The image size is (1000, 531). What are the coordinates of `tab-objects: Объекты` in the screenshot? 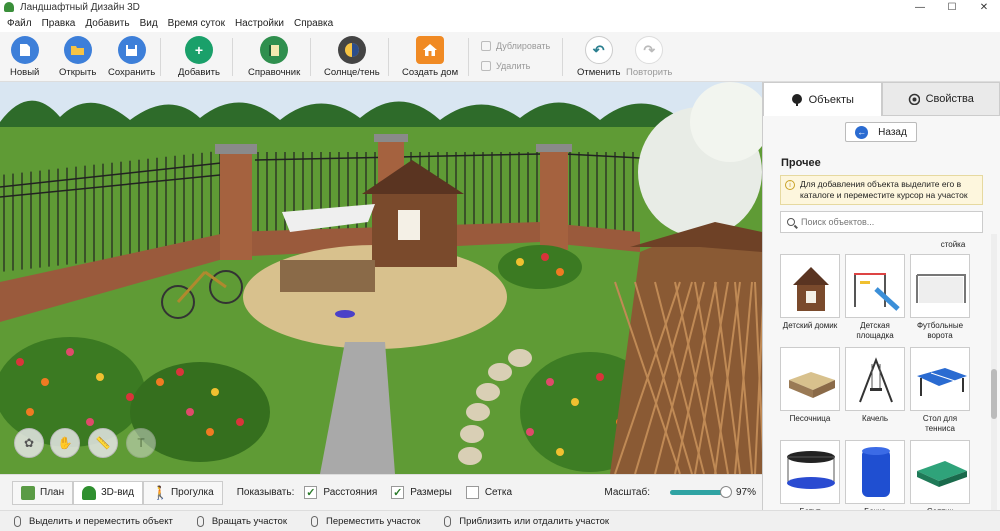 It's located at (822, 99).